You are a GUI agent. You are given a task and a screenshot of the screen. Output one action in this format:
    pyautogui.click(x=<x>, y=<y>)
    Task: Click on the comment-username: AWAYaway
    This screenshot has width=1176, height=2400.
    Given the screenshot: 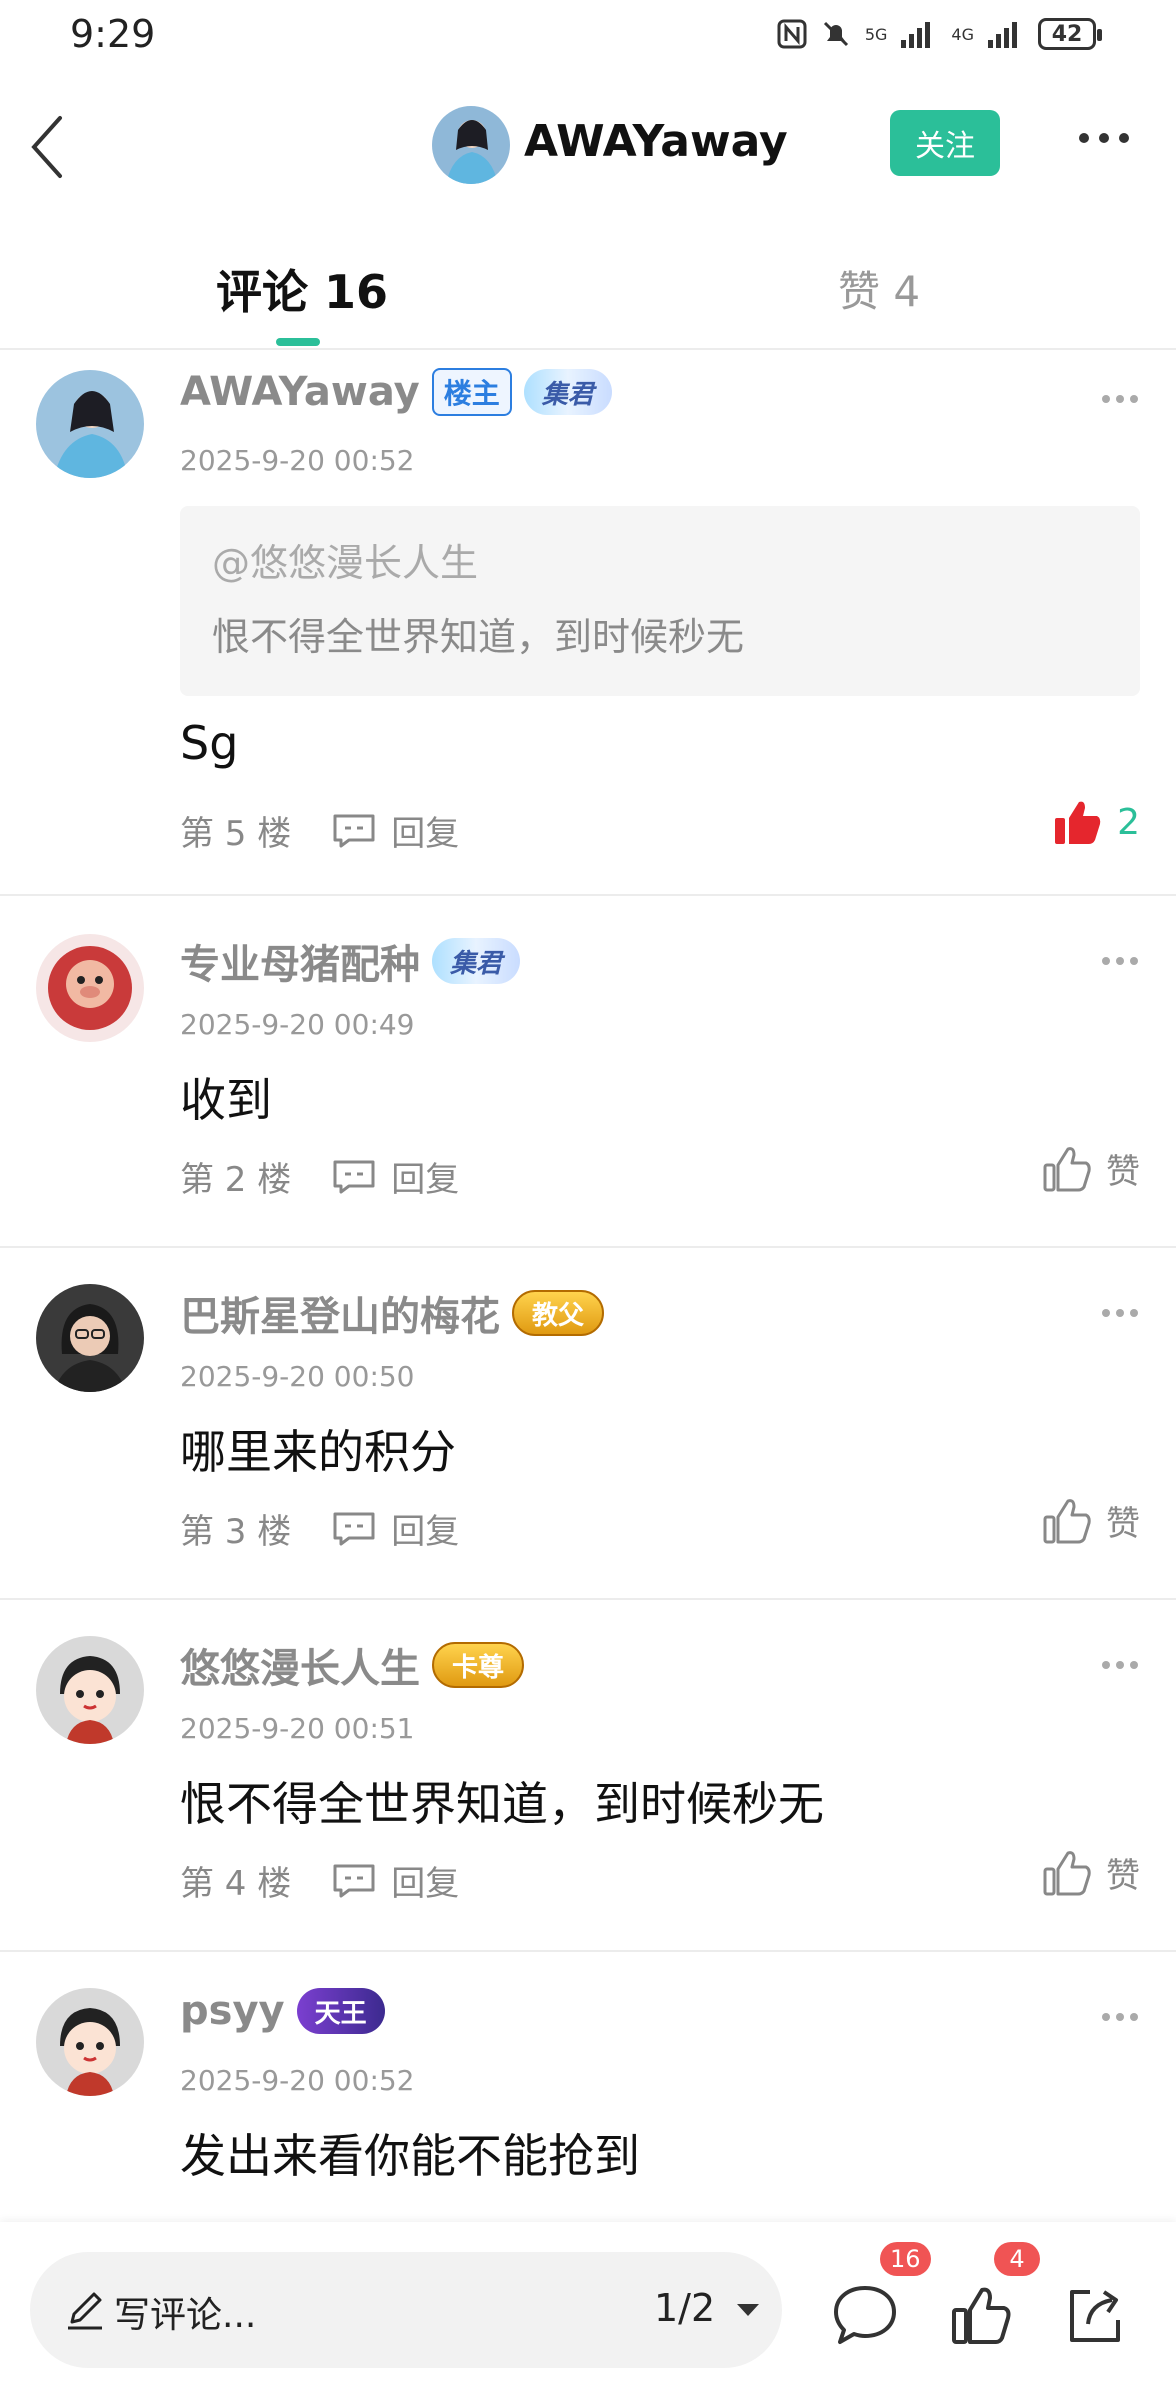 What is the action you would take?
    pyautogui.click(x=300, y=392)
    